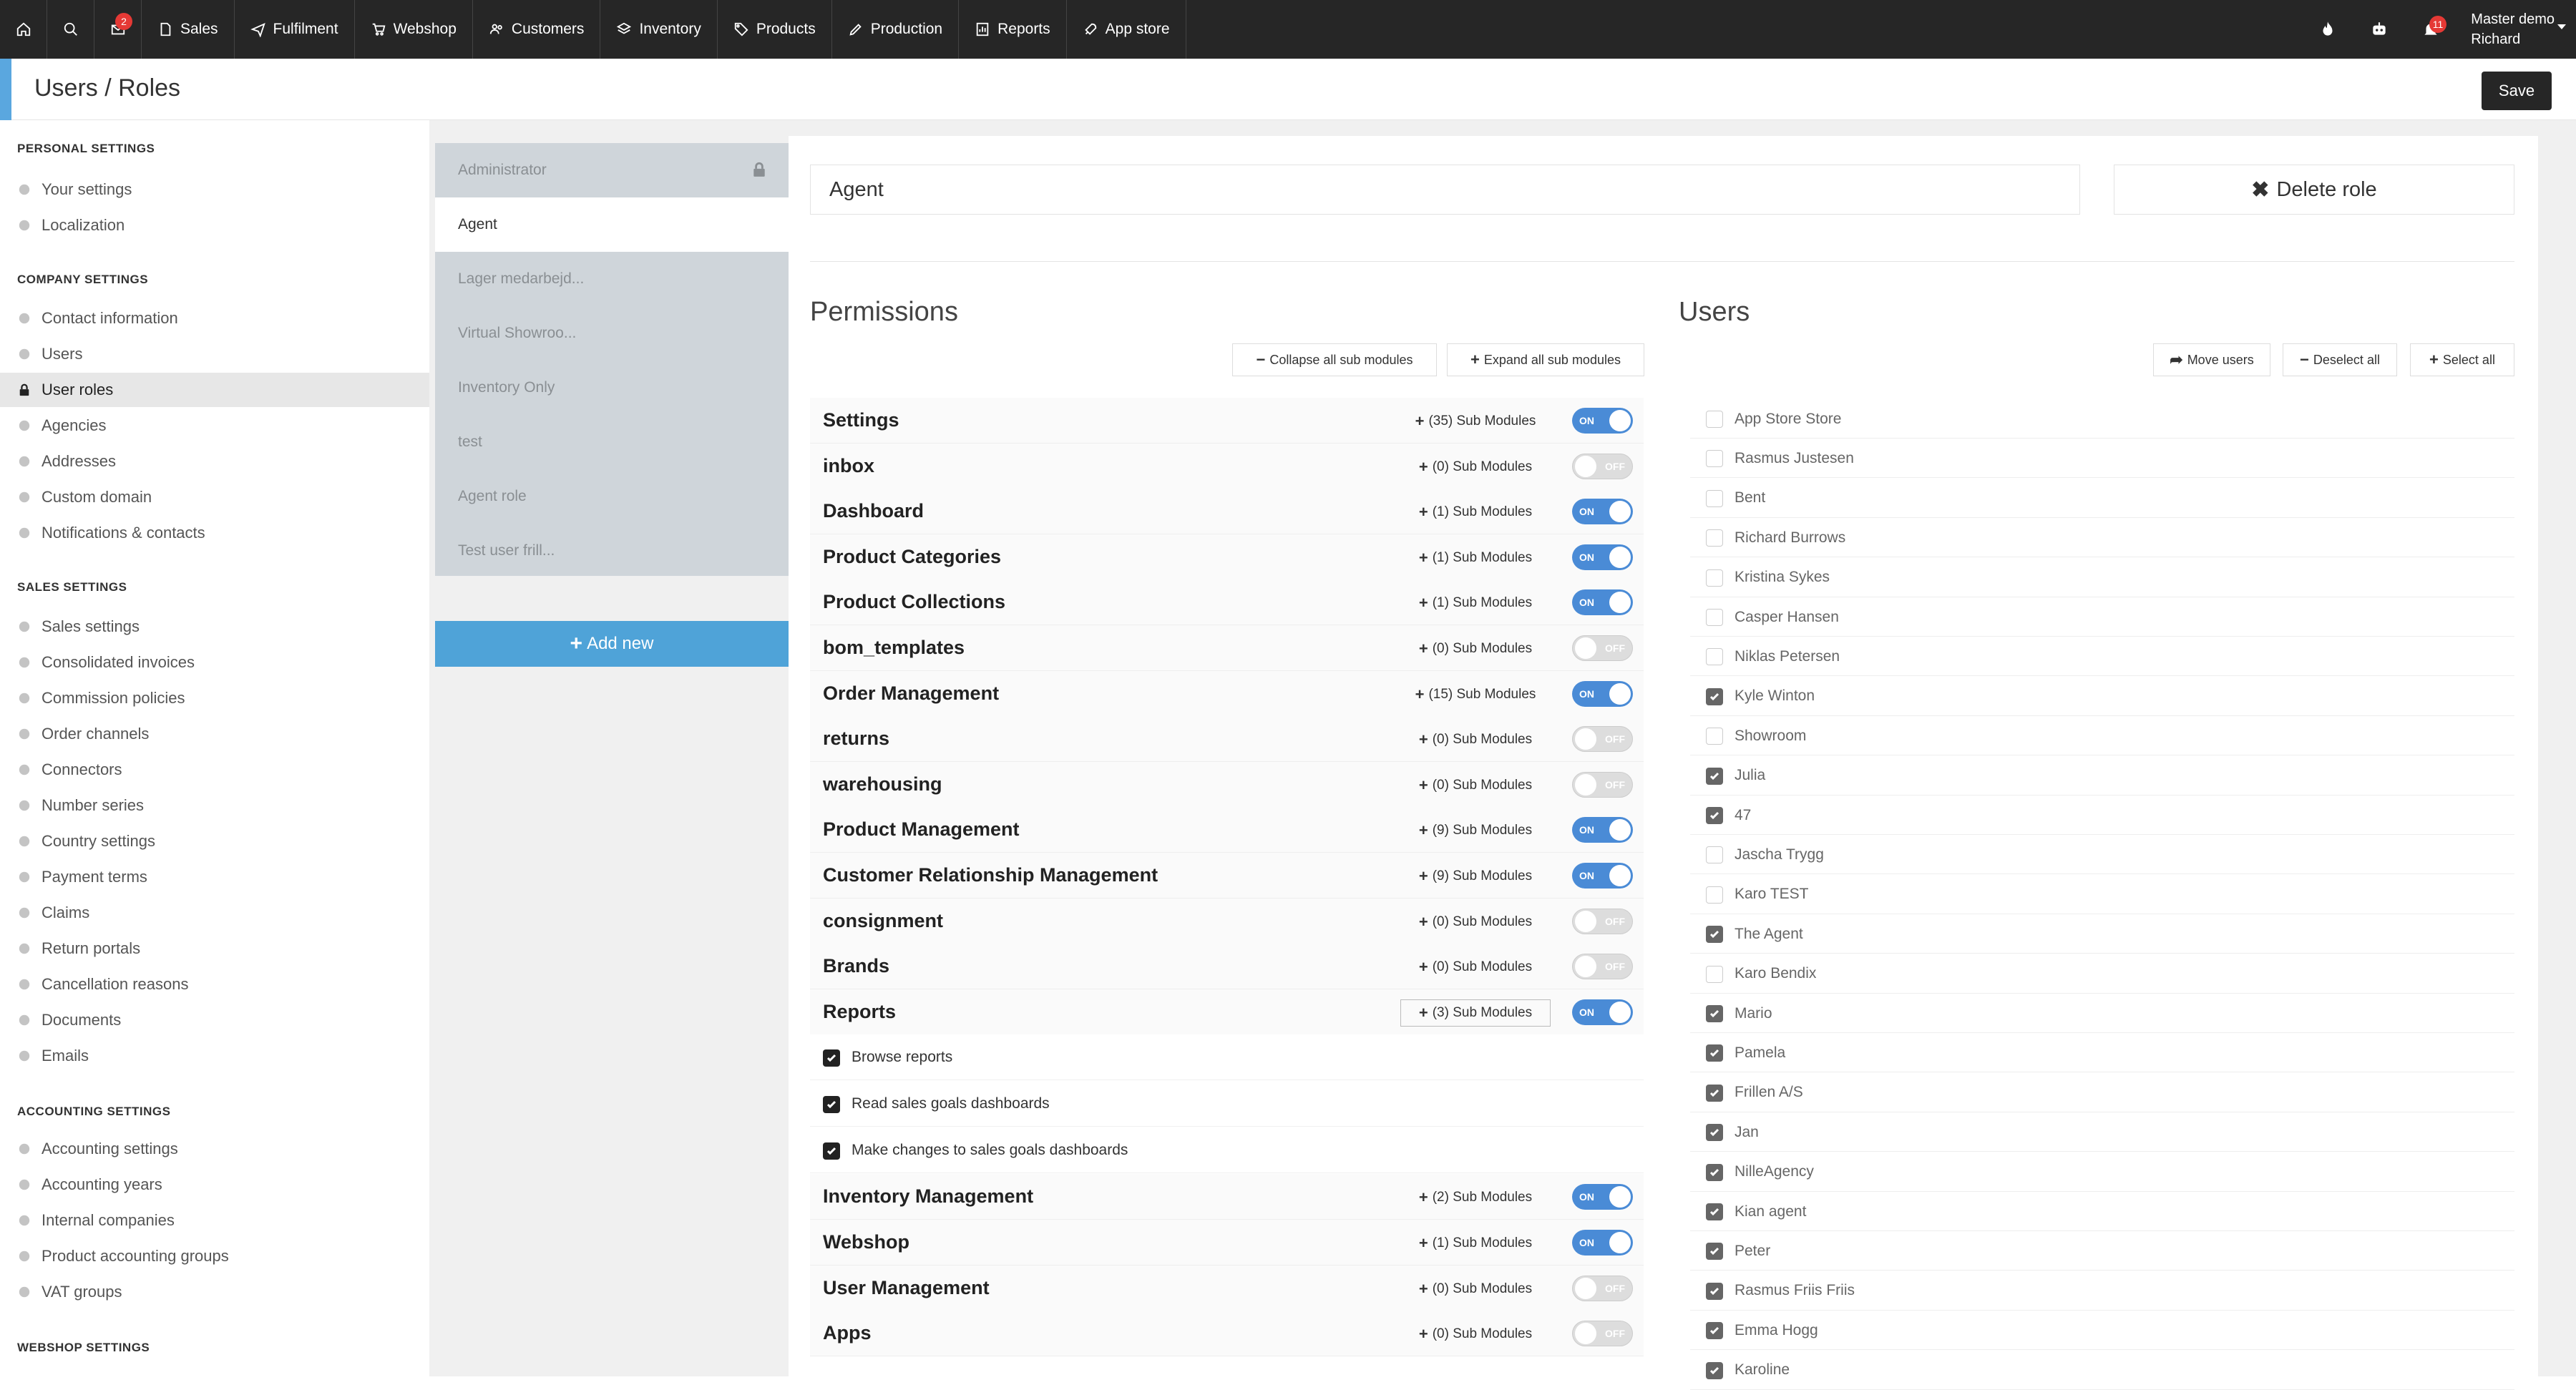 Image resolution: width=2576 pixels, height=1390 pixels. I want to click on role-item: Agent role, so click(612, 496).